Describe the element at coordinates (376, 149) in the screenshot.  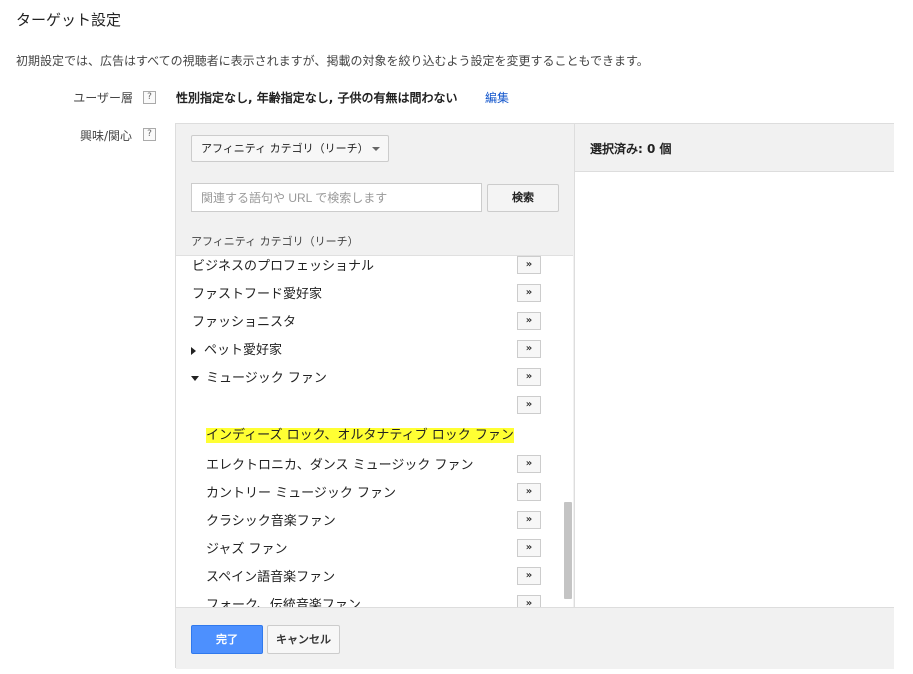
I see `chevron-down-icon` at that location.